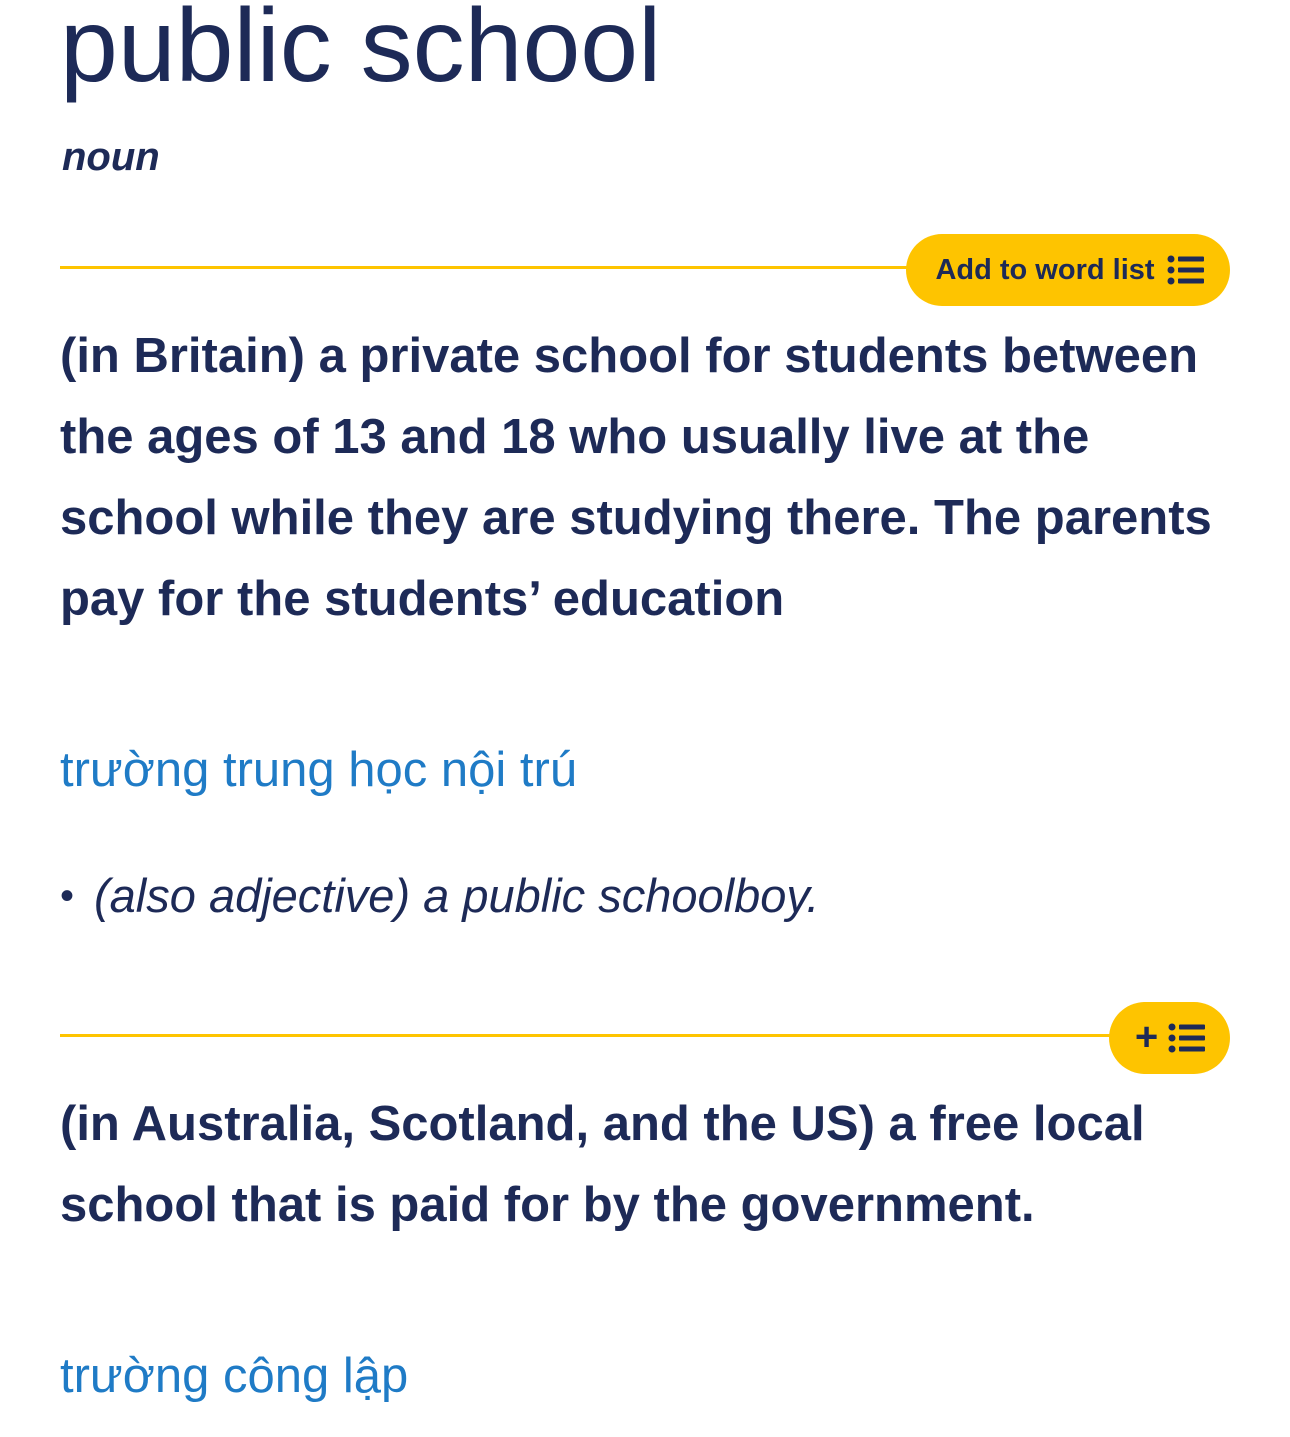 The height and width of the screenshot is (1437, 1290). I want to click on example-text: (also adjective) a public schoolboy., so click(457, 895).